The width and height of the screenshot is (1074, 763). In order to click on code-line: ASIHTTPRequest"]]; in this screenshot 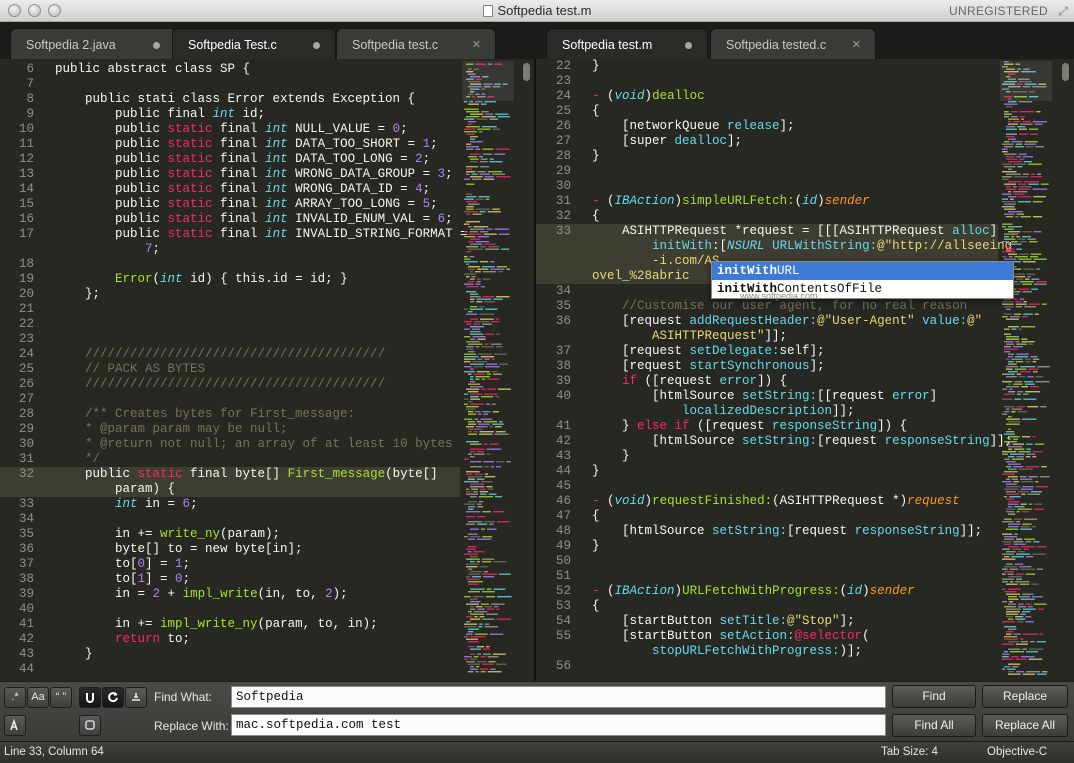, I will do `click(689, 336)`.